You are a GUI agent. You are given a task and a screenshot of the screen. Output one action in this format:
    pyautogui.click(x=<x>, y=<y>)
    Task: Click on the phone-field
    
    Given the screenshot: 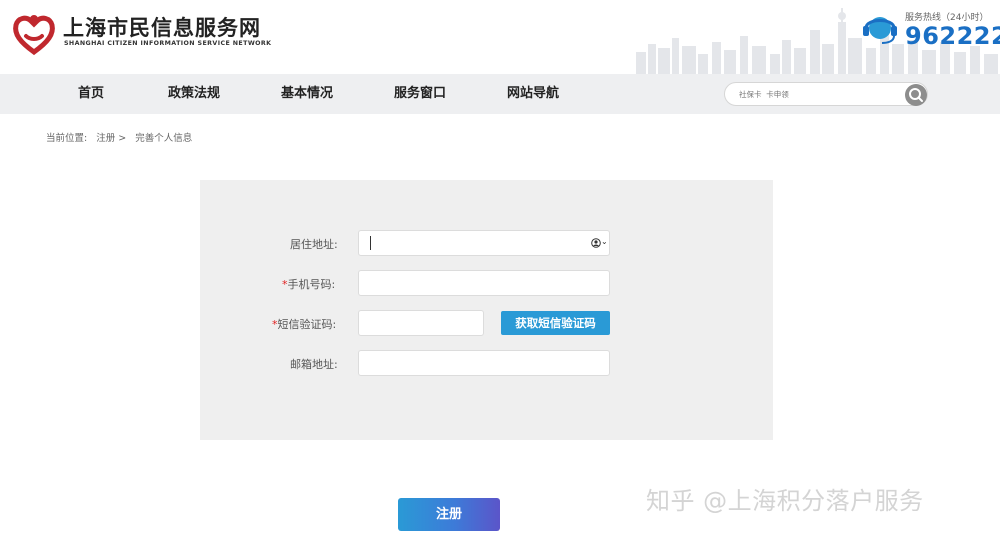 What is the action you would take?
    pyautogui.click(x=484, y=283)
    